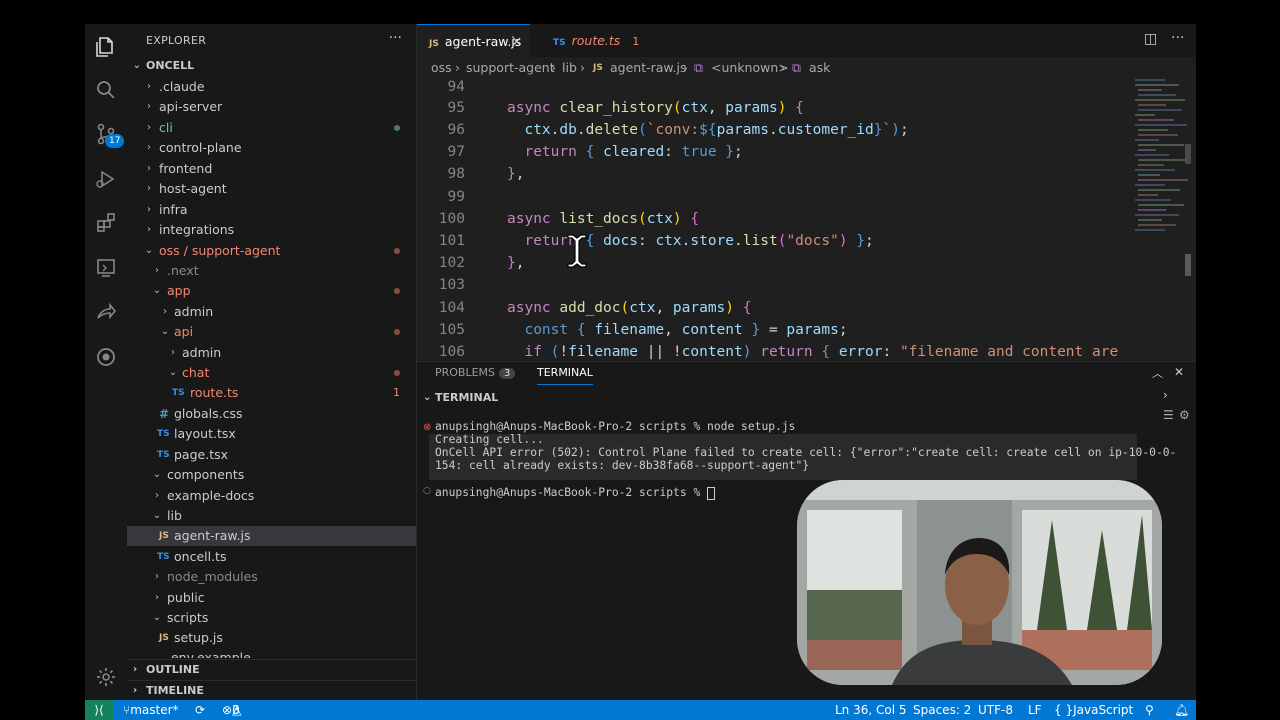 This screenshot has height=720, width=1280. I want to click on tree-item-route-ts: TS route.ts 1, so click(271, 393).